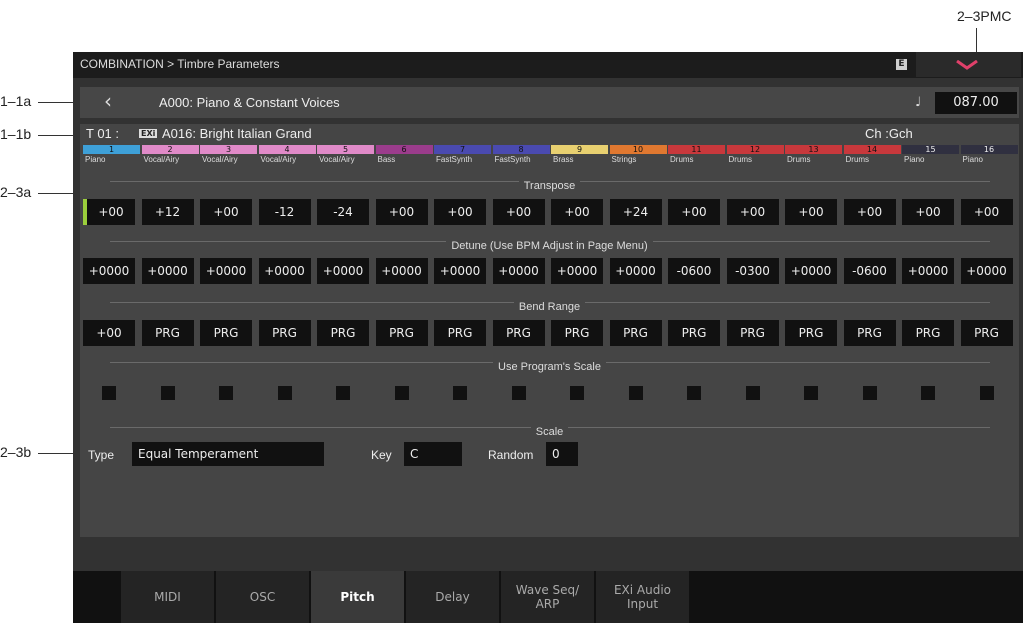  Describe the element at coordinates (635, 212) in the screenshot. I see `transpose-field-10: +24` at that location.